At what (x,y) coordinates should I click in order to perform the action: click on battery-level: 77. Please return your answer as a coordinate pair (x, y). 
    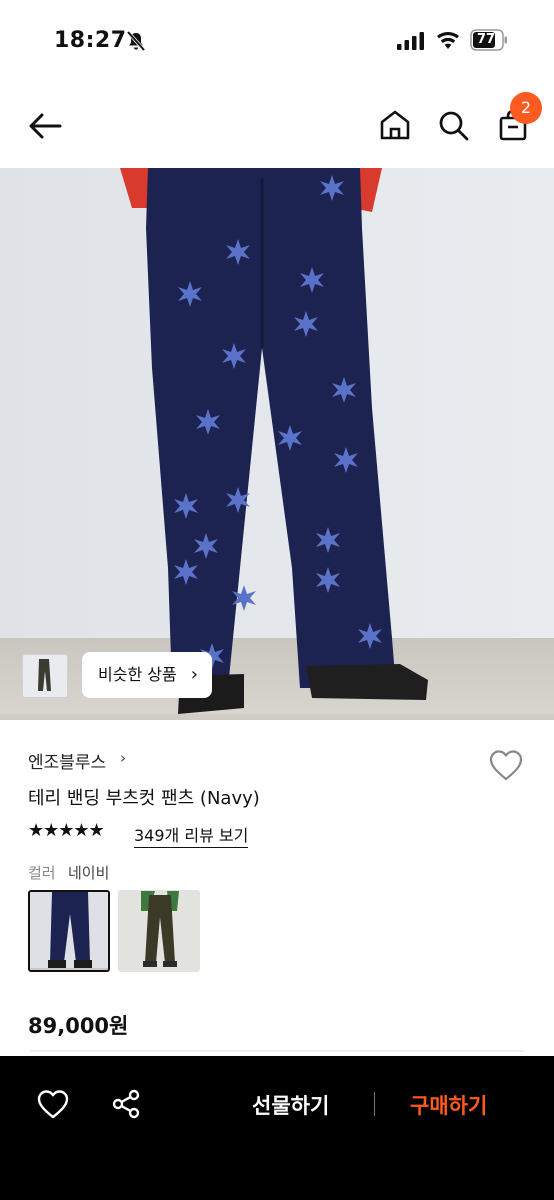
    Looking at the image, I should click on (486, 39).